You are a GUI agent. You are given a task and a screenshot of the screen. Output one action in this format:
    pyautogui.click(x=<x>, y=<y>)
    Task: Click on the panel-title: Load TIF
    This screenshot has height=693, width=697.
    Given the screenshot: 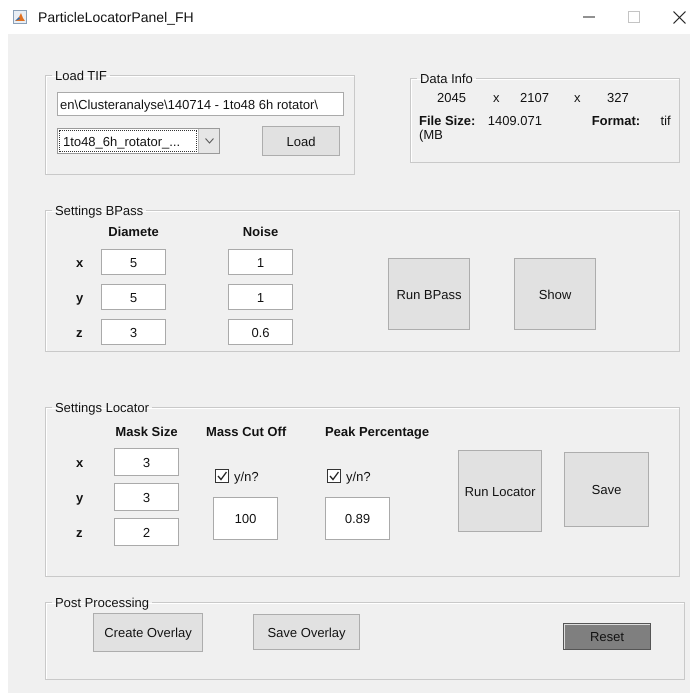 What is the action you would take?
    pyautogui.click(x=81, y=75)
    